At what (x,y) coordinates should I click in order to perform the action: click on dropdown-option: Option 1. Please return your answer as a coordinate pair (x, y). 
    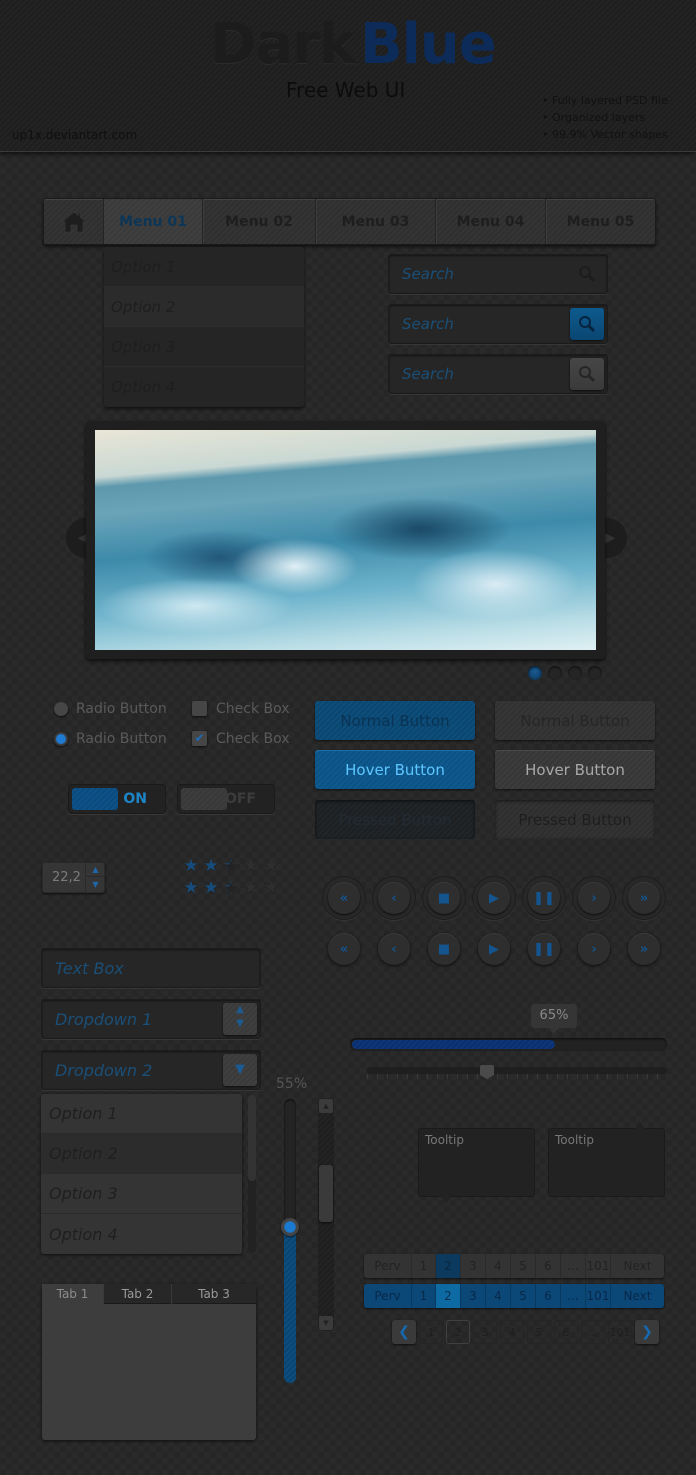
    Looking at the image, I should click on (204, 267).